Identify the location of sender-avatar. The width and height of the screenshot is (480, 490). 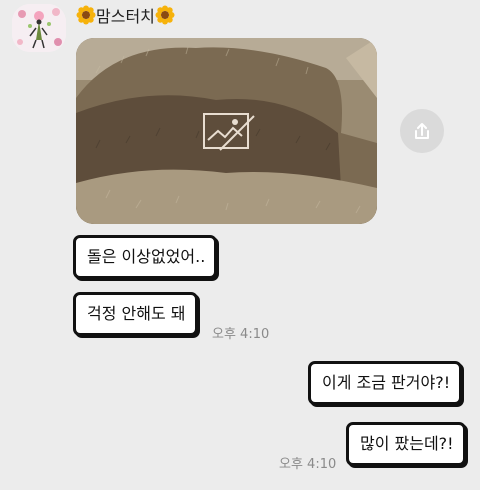
(39, 28).